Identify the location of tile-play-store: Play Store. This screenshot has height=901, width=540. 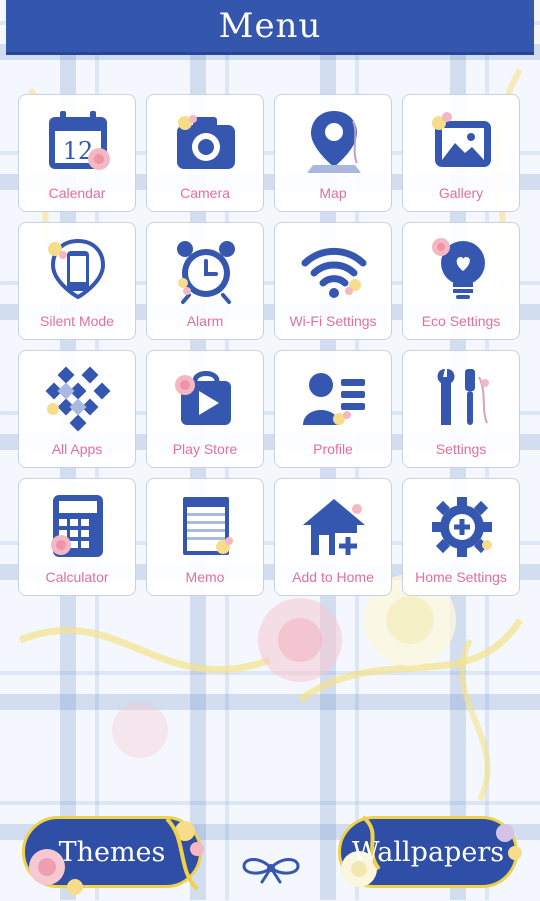
(205, 409).